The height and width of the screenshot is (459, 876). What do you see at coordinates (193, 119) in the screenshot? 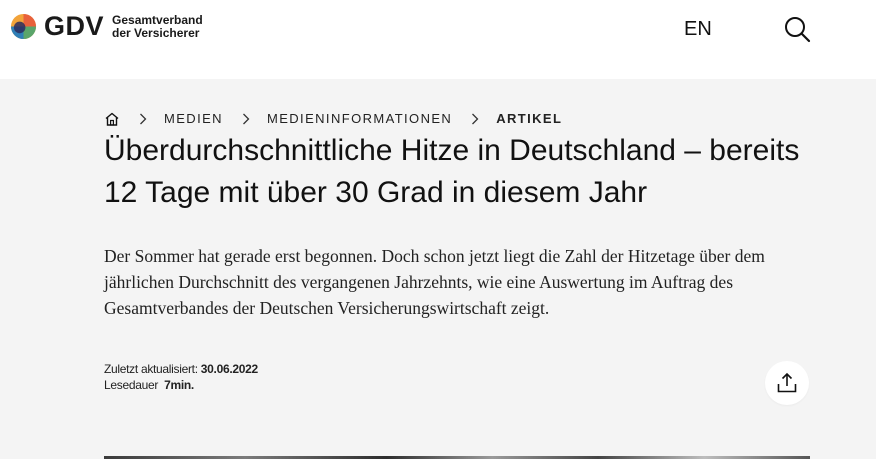
I see `breadcrumb-item-medien: MEDIEN` at bounding box center [193, 119].